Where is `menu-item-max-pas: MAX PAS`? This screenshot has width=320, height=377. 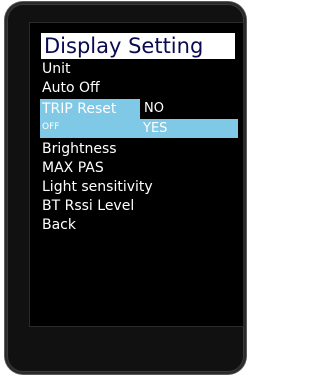 menu-item-max-pas: MAX PAS is located at coordinates (73, 168).